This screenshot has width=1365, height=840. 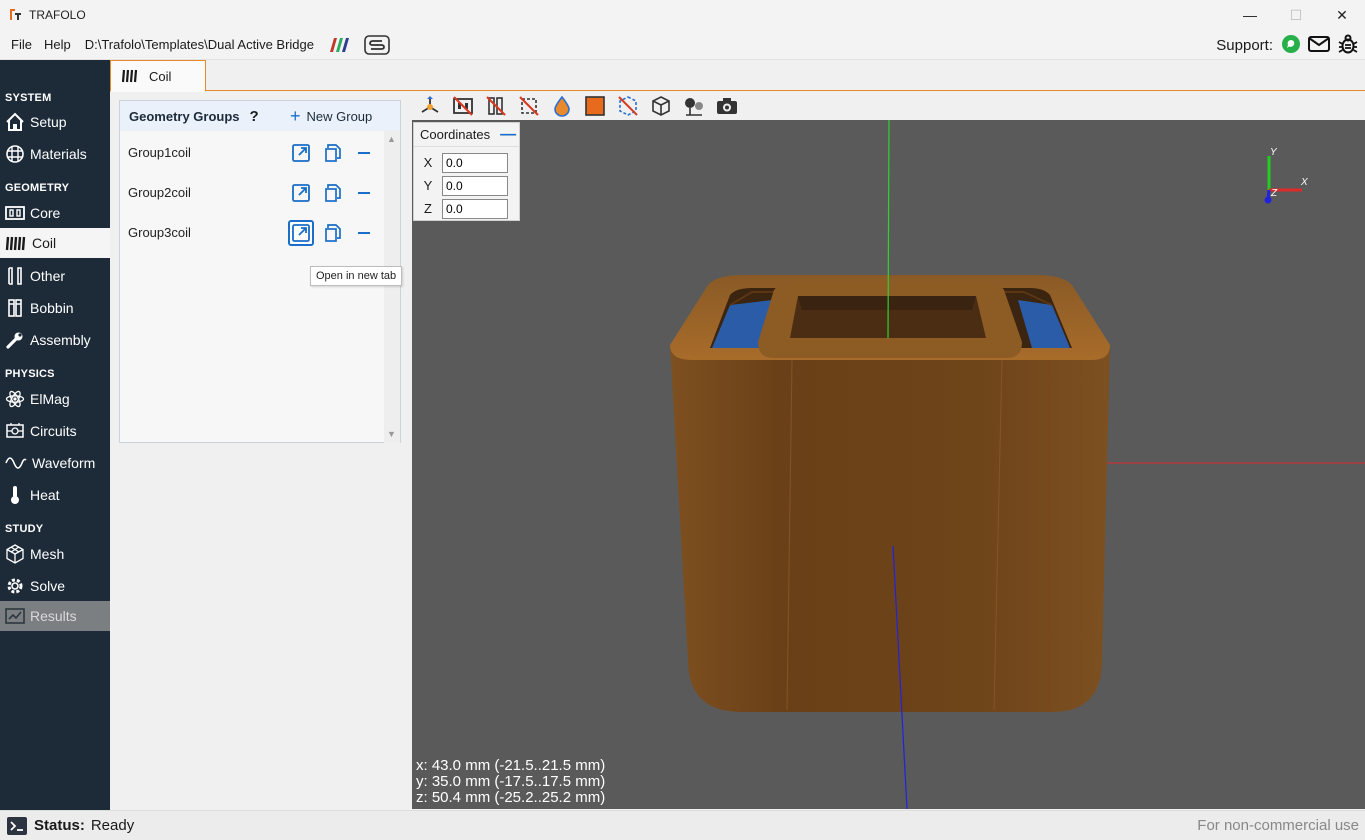 I want to click on sidebar-item-setup: Setup, so click(x=55, y=122).